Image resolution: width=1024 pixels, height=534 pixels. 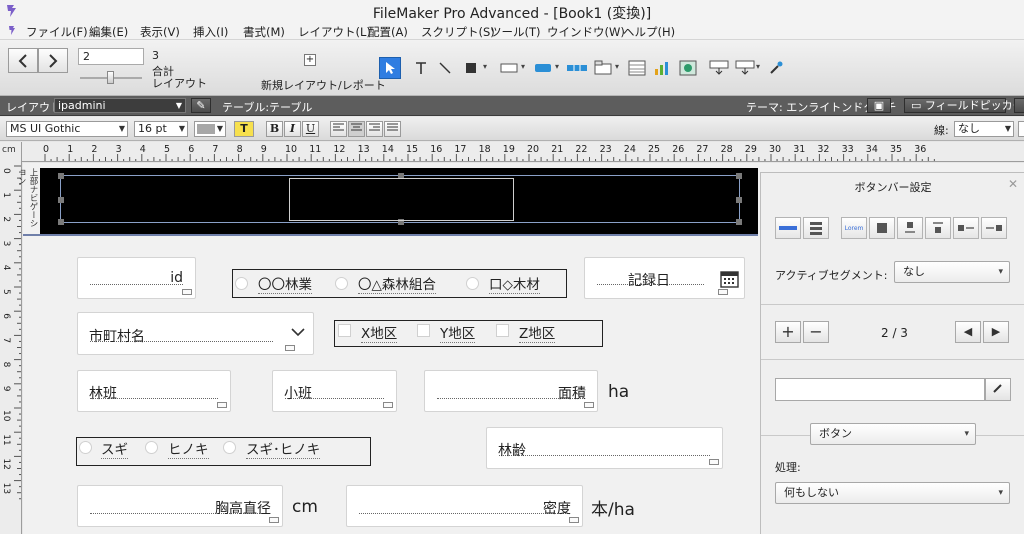 I want to click on segment-label-input, so click(x=880, y=389).